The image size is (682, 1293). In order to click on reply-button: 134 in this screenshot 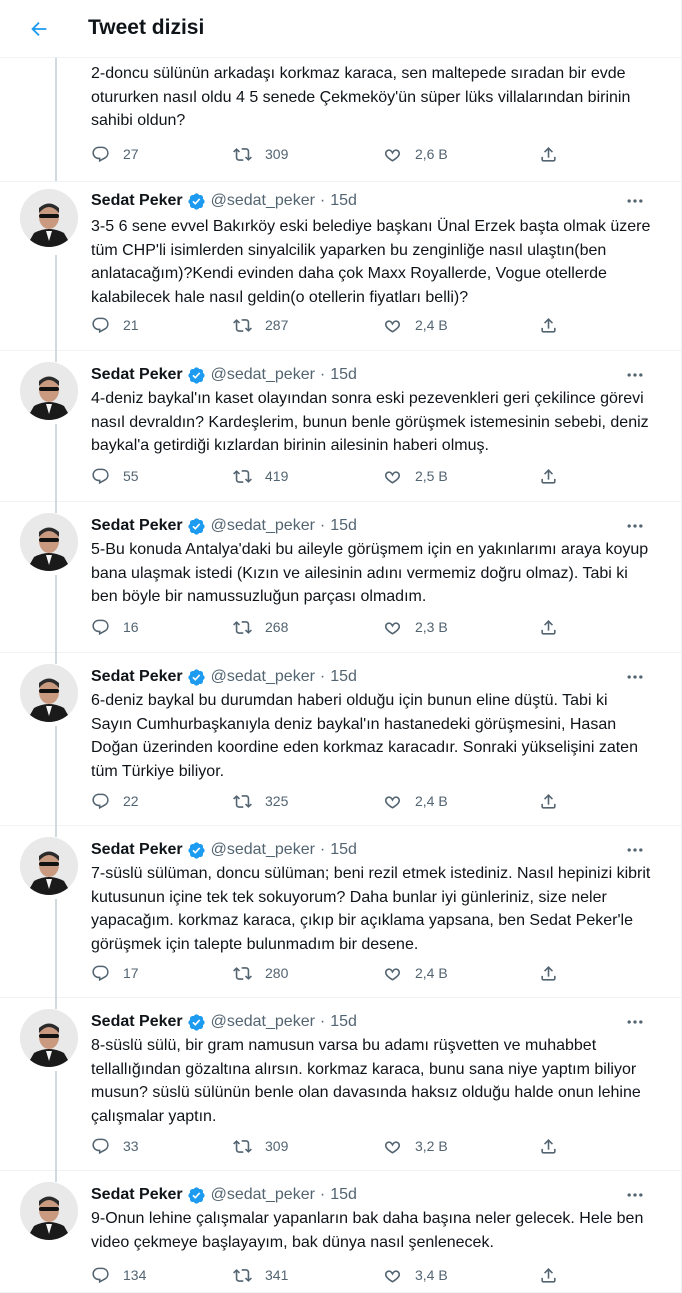, I will do `click(118, 1275)`.